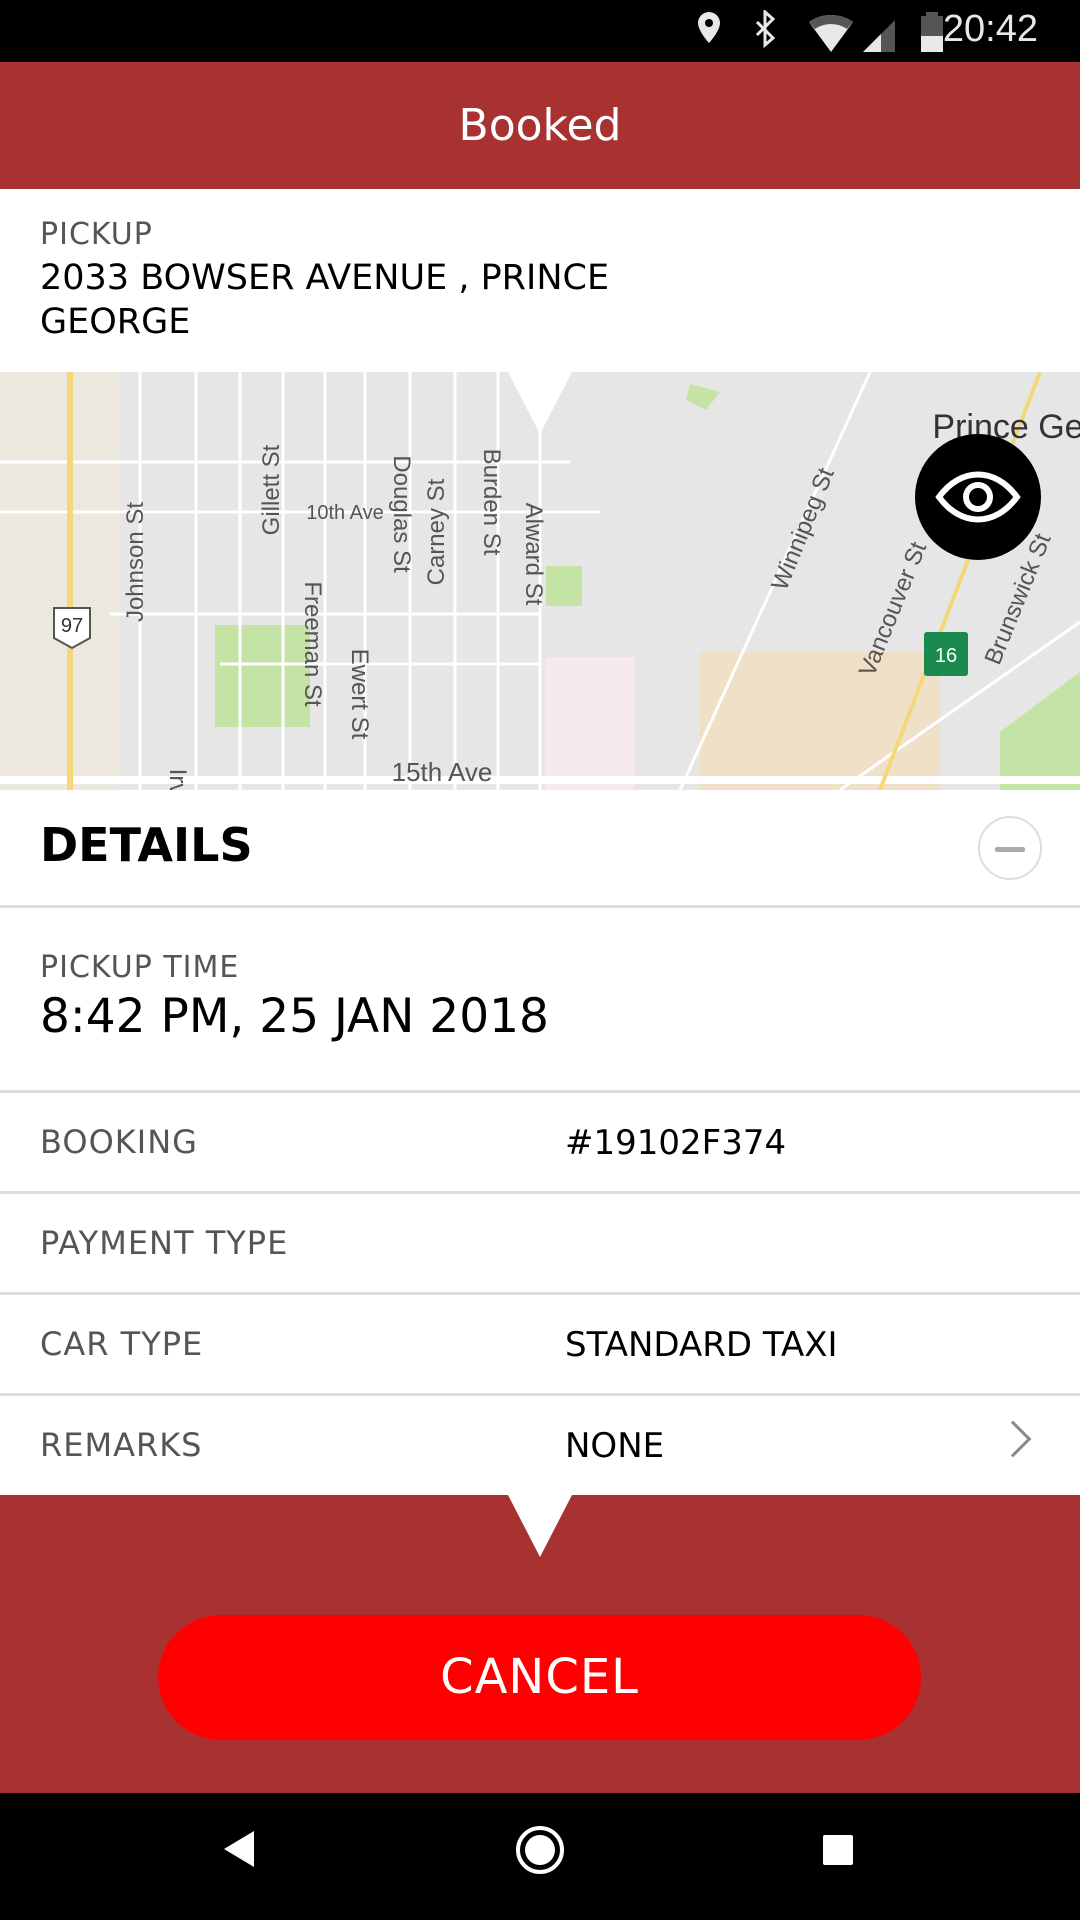 The height and width of the screenshot is (1920, 1080). What do you see at coordinates (533, 554) in the screenshot?
I see `map-label: Alward St` at bounding box center [533, 554].